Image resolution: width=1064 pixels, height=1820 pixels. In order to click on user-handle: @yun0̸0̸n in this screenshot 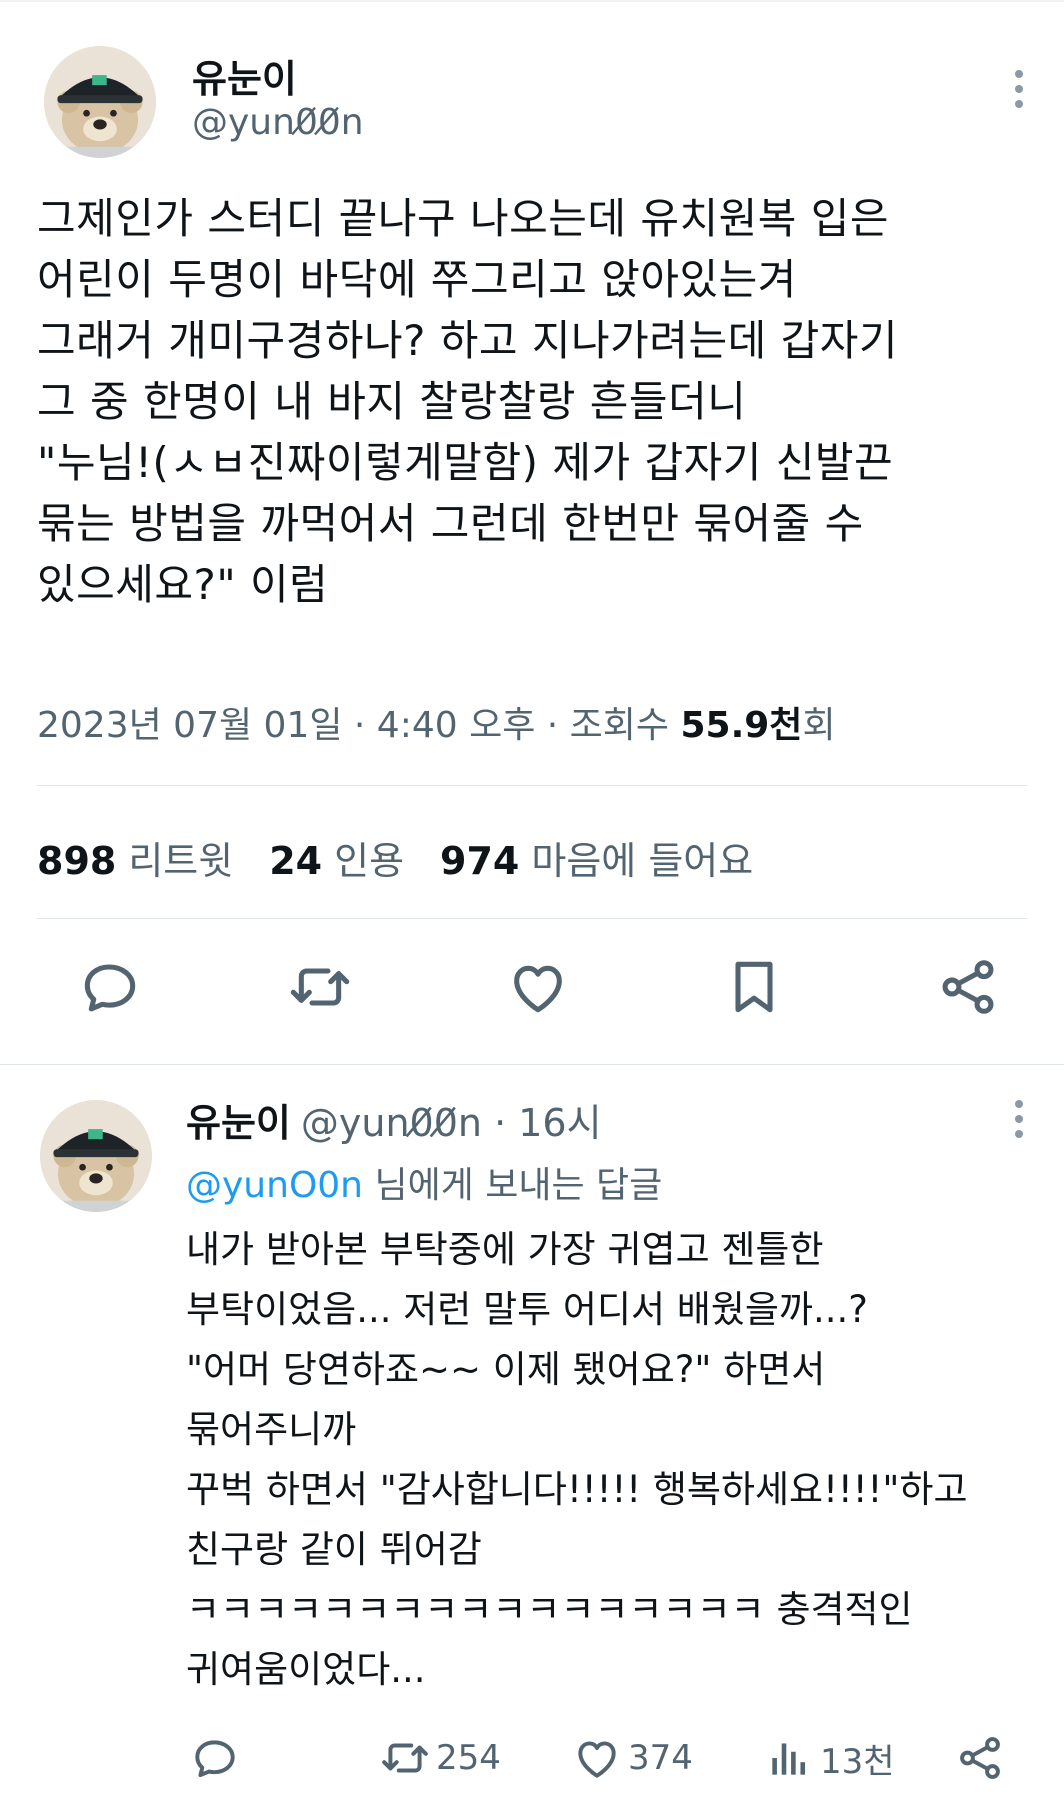, I will do `click(278, 122)`.